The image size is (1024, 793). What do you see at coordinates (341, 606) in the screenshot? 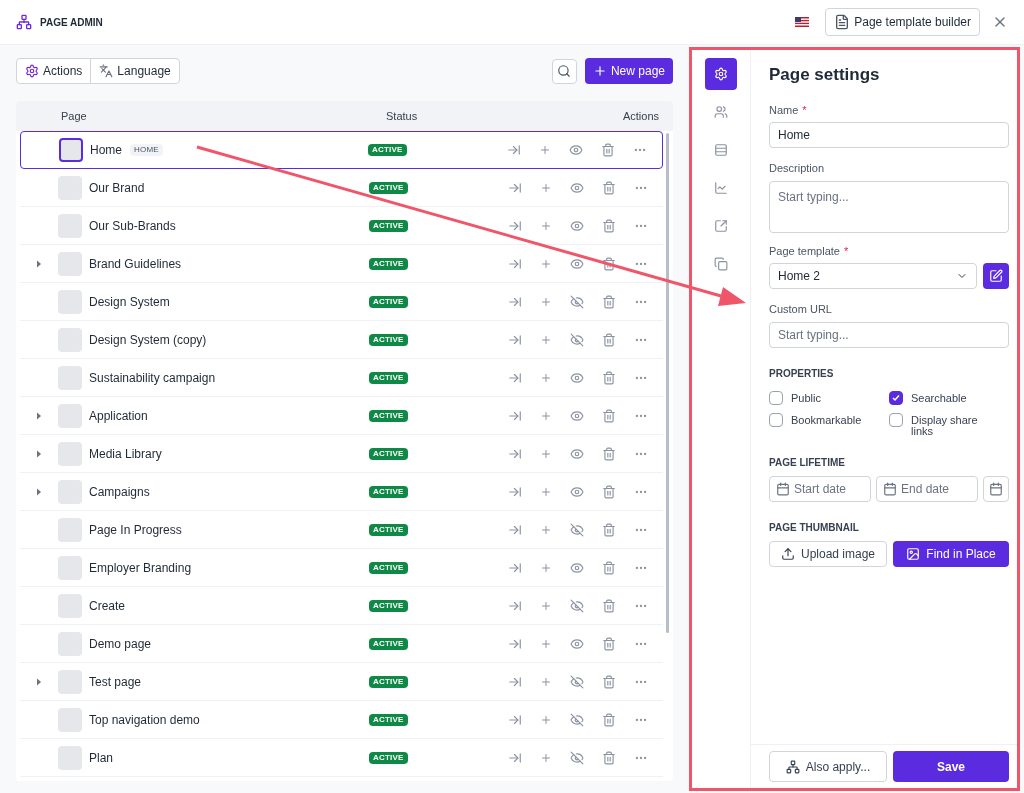
I see `table-row: Create ACTIVE` at bounding box center [341, 606].